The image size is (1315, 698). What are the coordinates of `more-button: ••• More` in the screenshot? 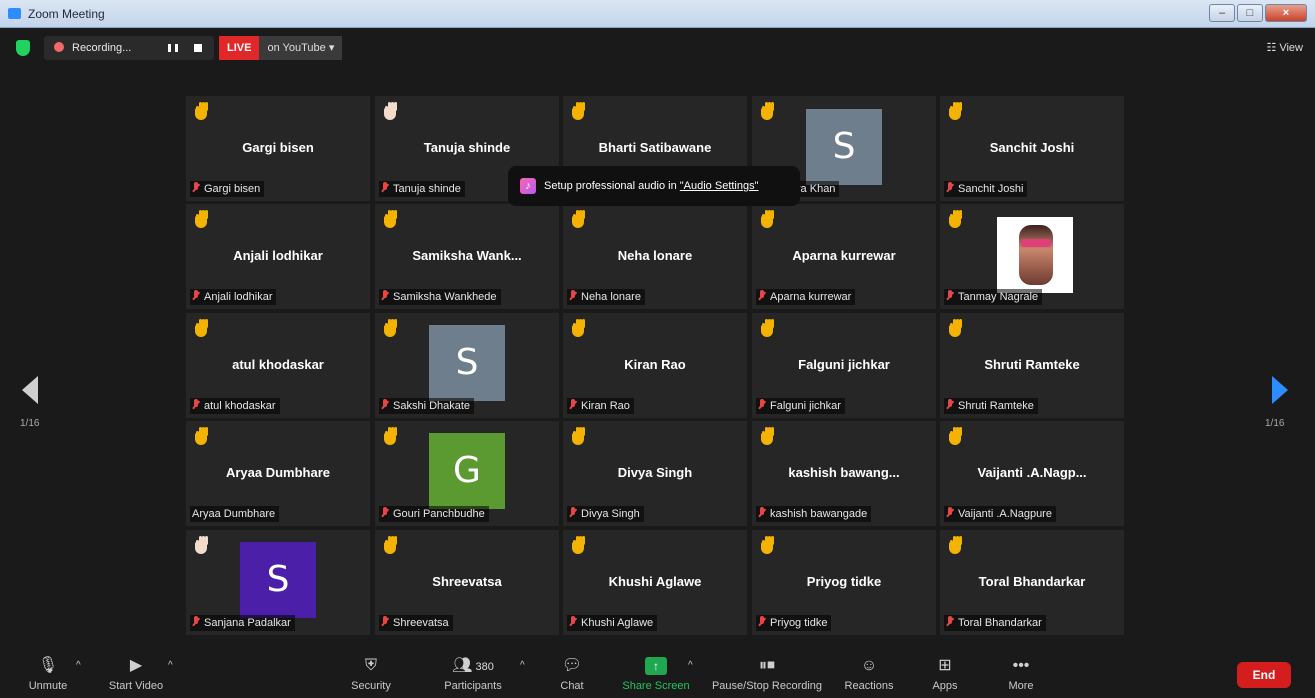 It's located at (1021, 674).